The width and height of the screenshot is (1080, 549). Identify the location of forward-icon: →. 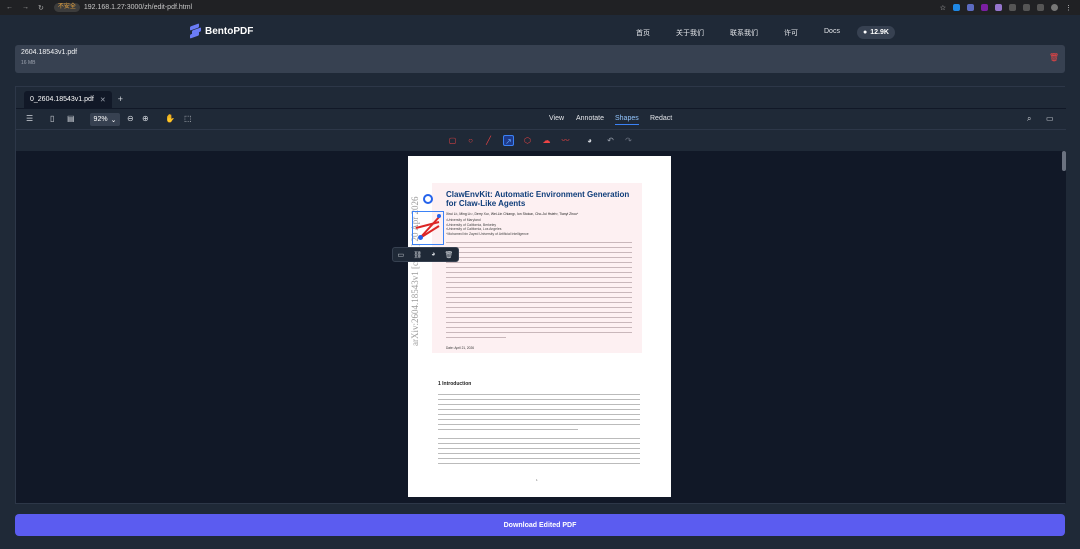
(25, 8).